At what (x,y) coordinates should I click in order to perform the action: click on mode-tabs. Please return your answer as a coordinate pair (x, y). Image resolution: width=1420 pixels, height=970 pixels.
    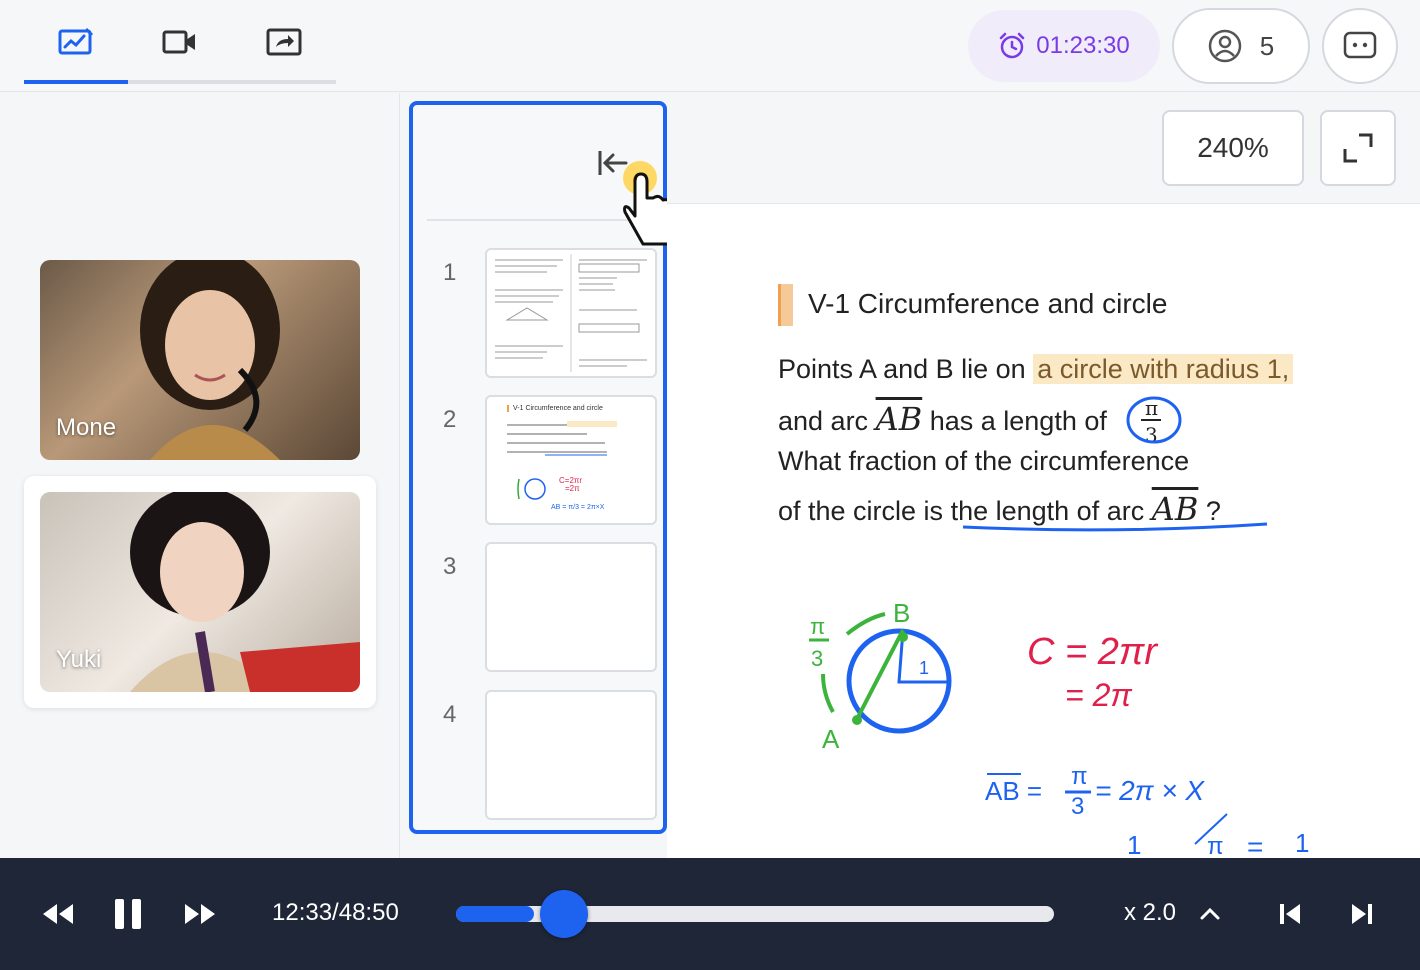
    Looking at the image, I should click on (180, 42).